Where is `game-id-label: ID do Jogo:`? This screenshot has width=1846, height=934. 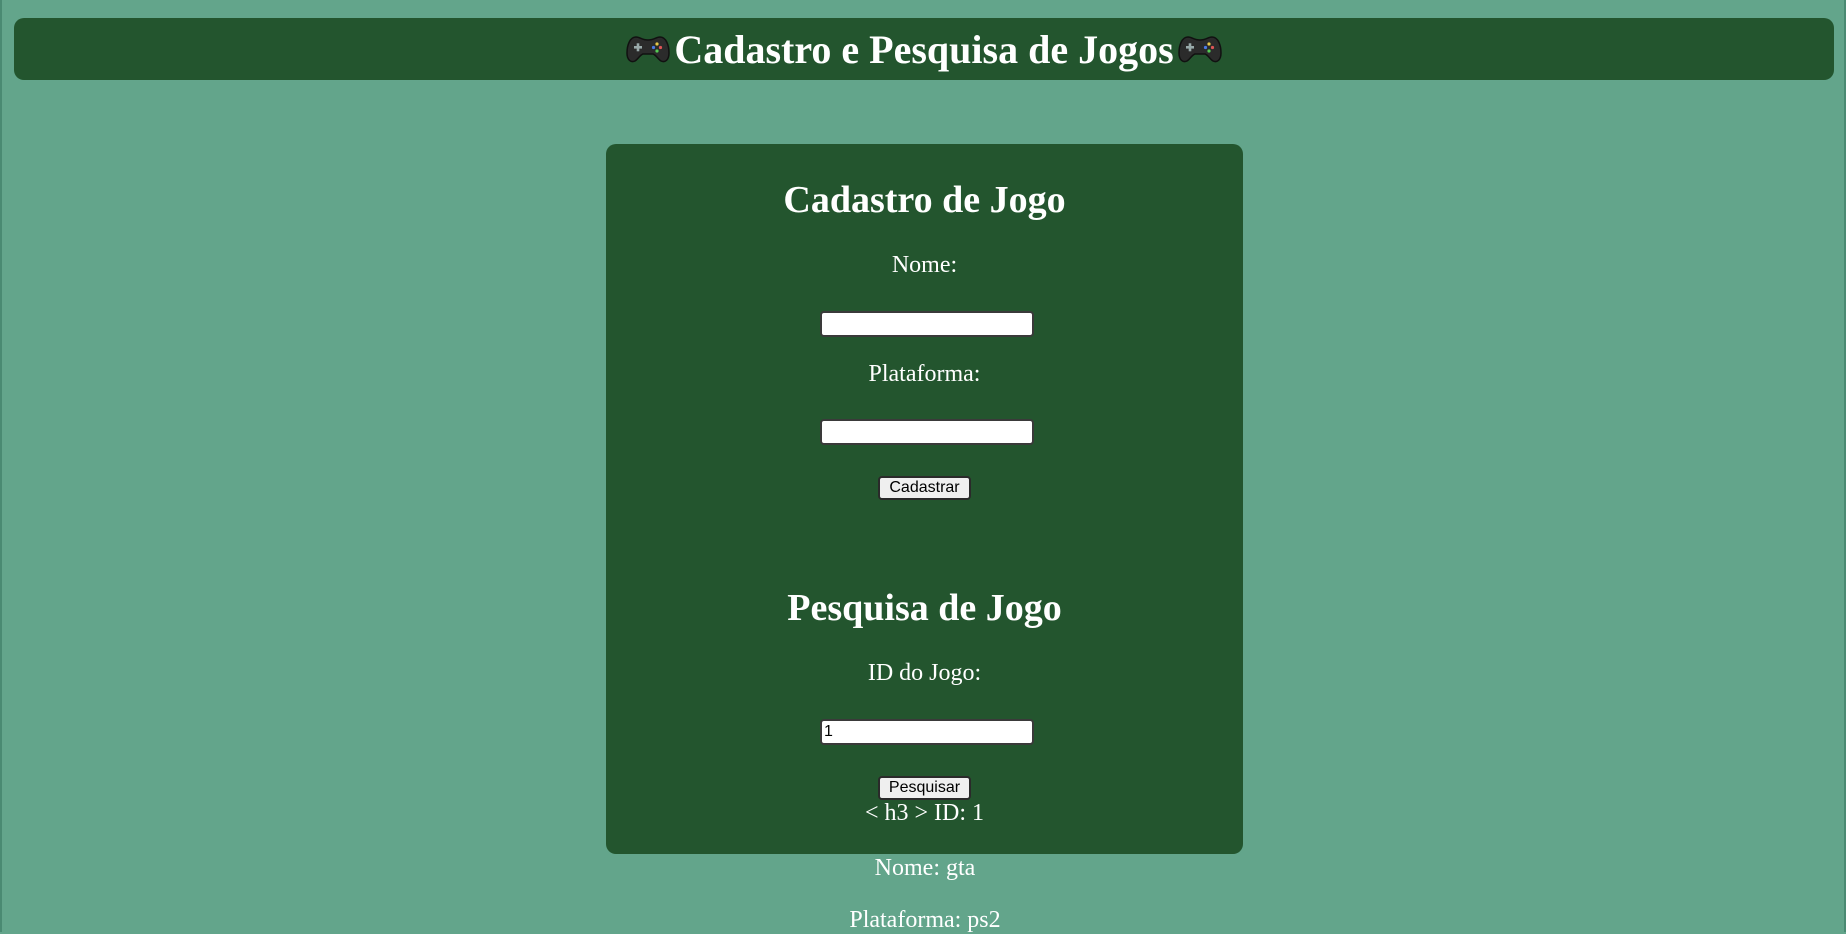
game-id-label: ID do Jogo: is located at coordinates (924, 673).